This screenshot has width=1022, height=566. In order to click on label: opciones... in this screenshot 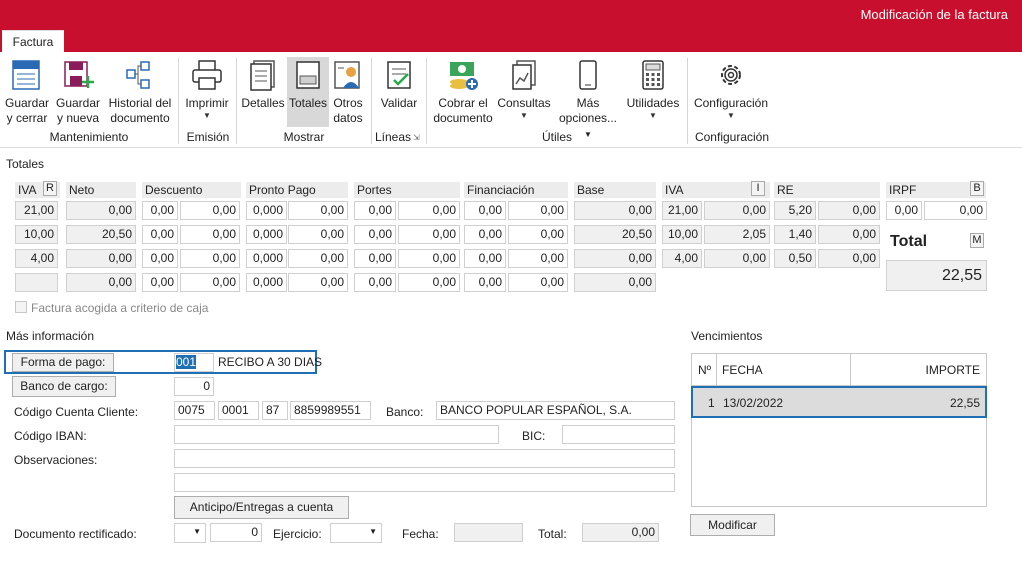, I will do `click(588, 118)`.